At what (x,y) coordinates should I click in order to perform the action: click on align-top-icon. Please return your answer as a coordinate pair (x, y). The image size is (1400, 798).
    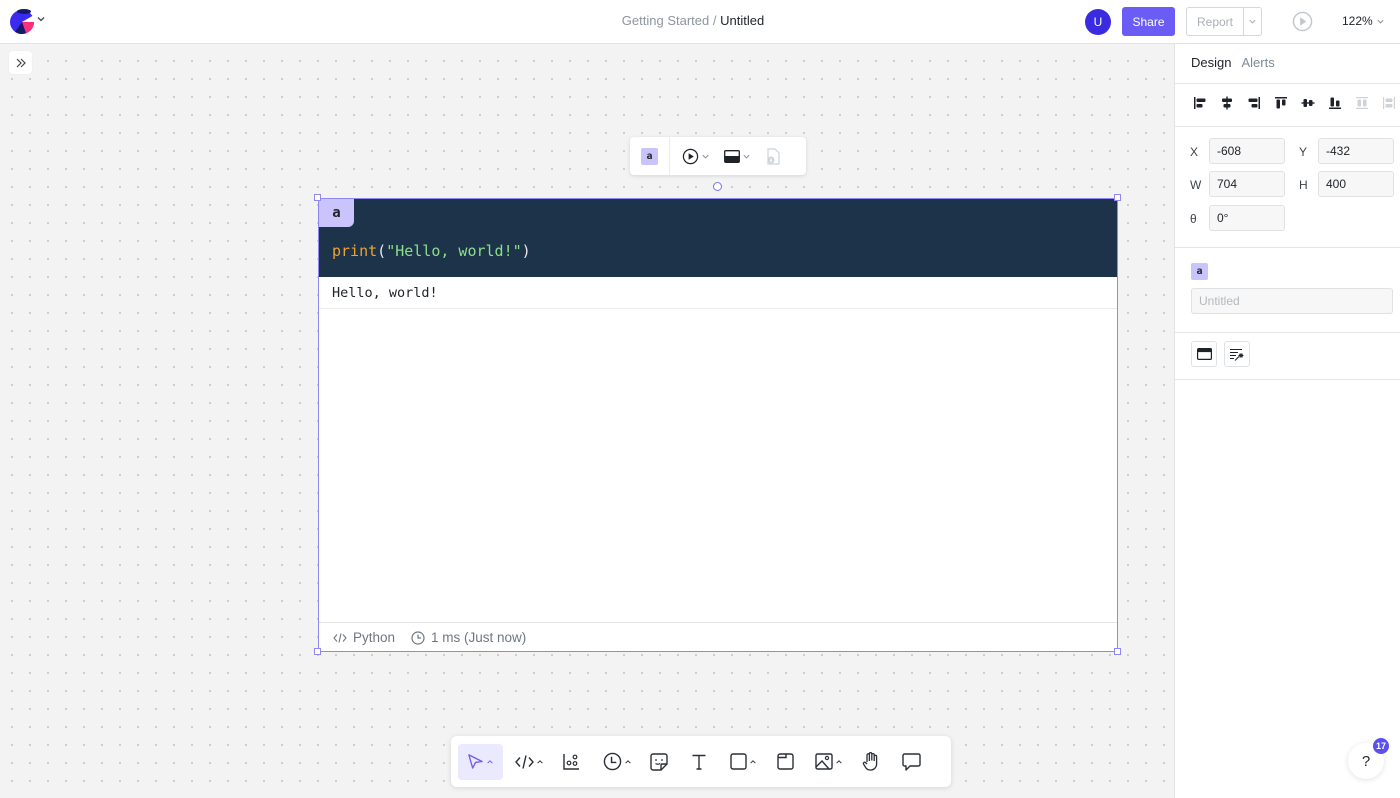
    Looking at the image, I should click on (1280, 102).